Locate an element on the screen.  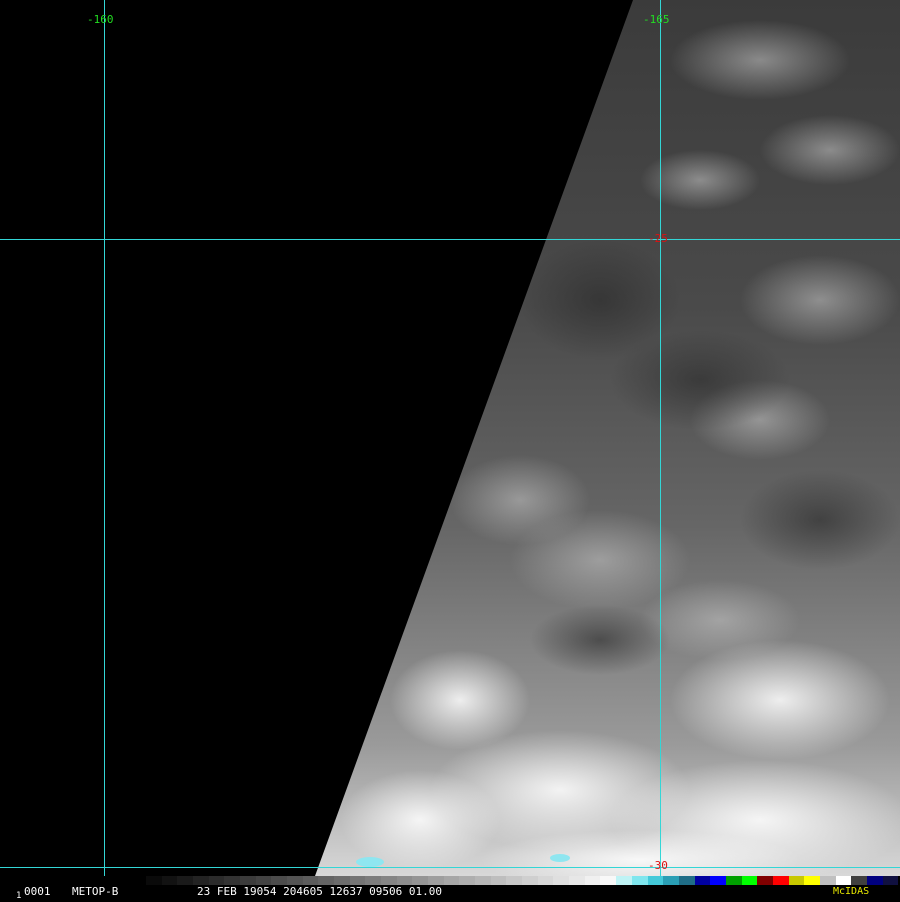
satellite-name: METOP-B is located at coordinates (95, 891).